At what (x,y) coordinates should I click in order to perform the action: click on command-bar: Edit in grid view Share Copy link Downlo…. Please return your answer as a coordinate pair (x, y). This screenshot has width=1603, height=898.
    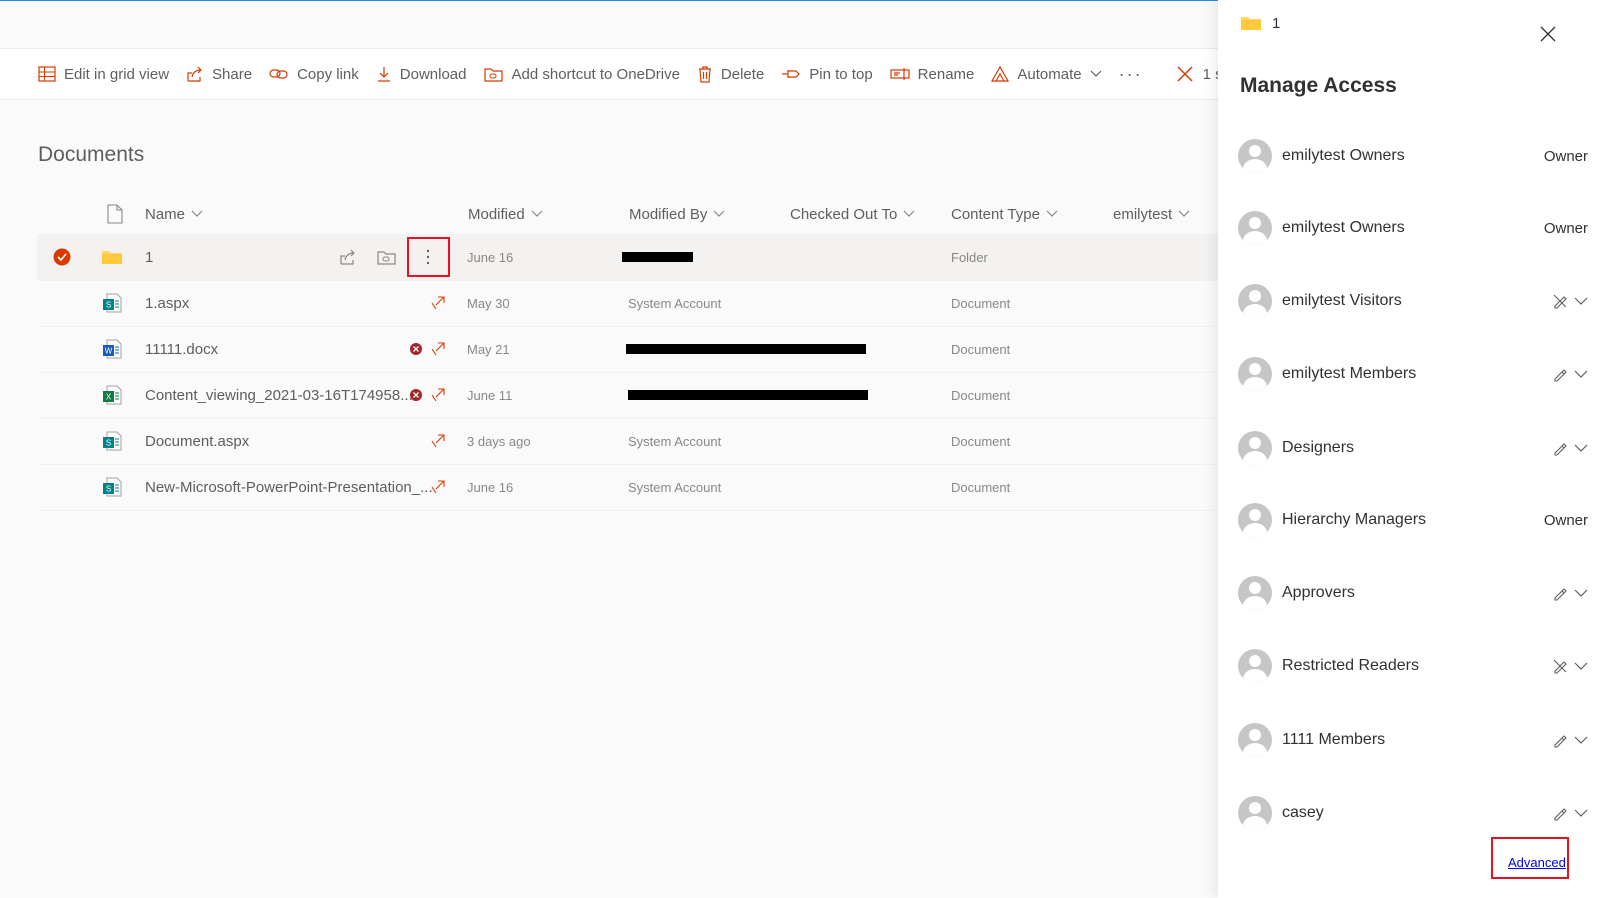
    Looking at the image, I should click on (625, 74).